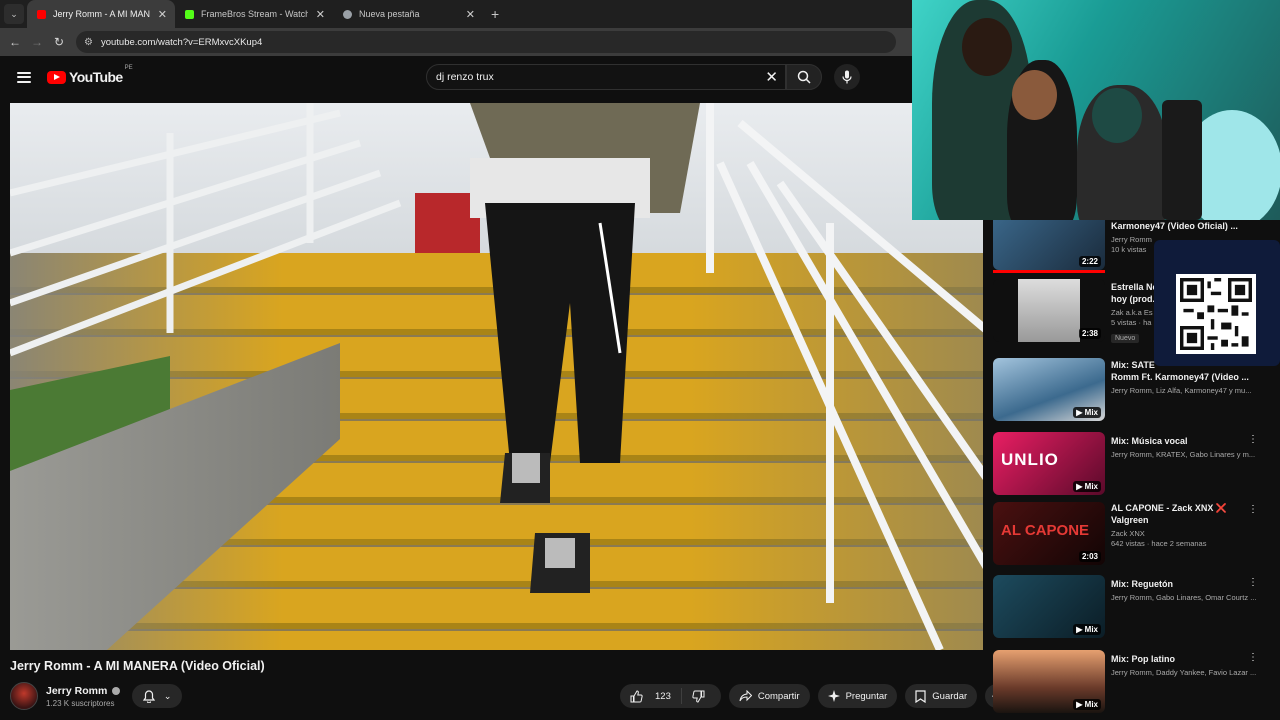 The width and height of the screenshot is (1280, 720). I want to click on tab-title: Jerry Romm - A MI MANERA (V, so click(101, 14).